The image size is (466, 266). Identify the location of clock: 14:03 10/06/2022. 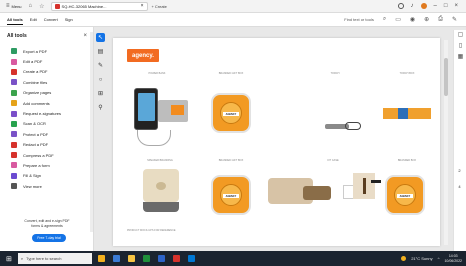
(453, 258).